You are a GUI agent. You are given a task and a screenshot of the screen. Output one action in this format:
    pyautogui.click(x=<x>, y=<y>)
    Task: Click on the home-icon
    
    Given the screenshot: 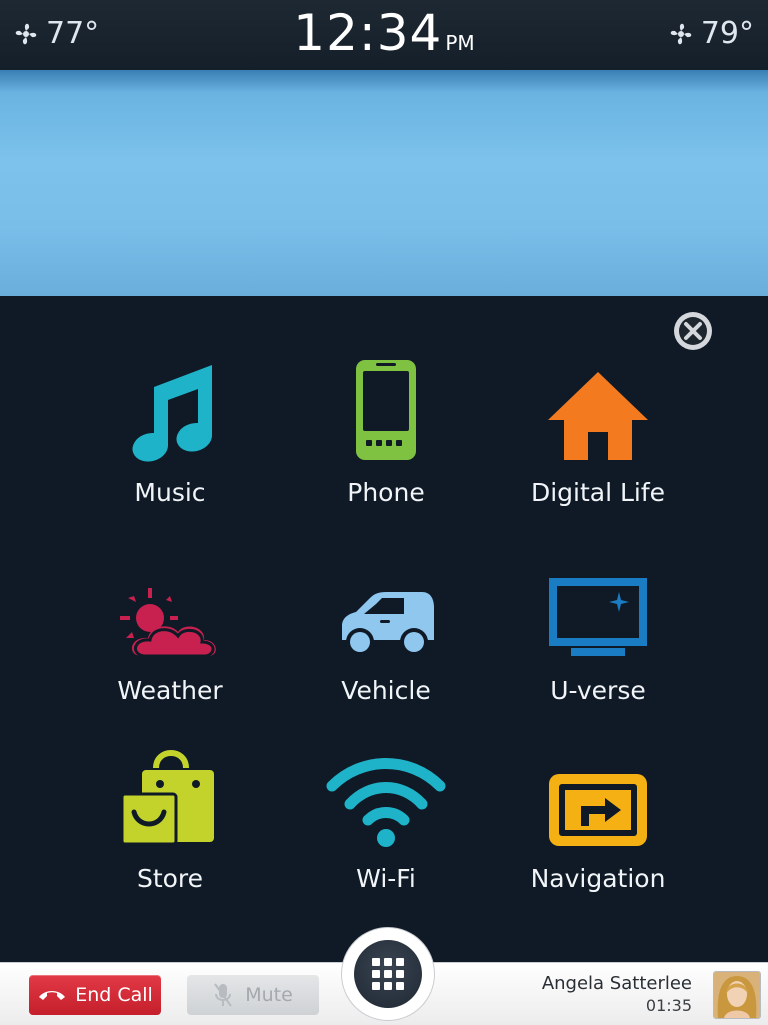 What is the action you would take?
    pyautogui.click(x=598, y=416)
    